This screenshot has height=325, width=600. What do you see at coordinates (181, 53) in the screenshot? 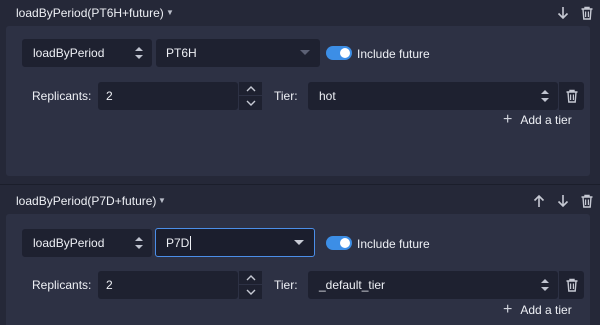
I see `period-value: PT6H` at bounding box center [181, 53].